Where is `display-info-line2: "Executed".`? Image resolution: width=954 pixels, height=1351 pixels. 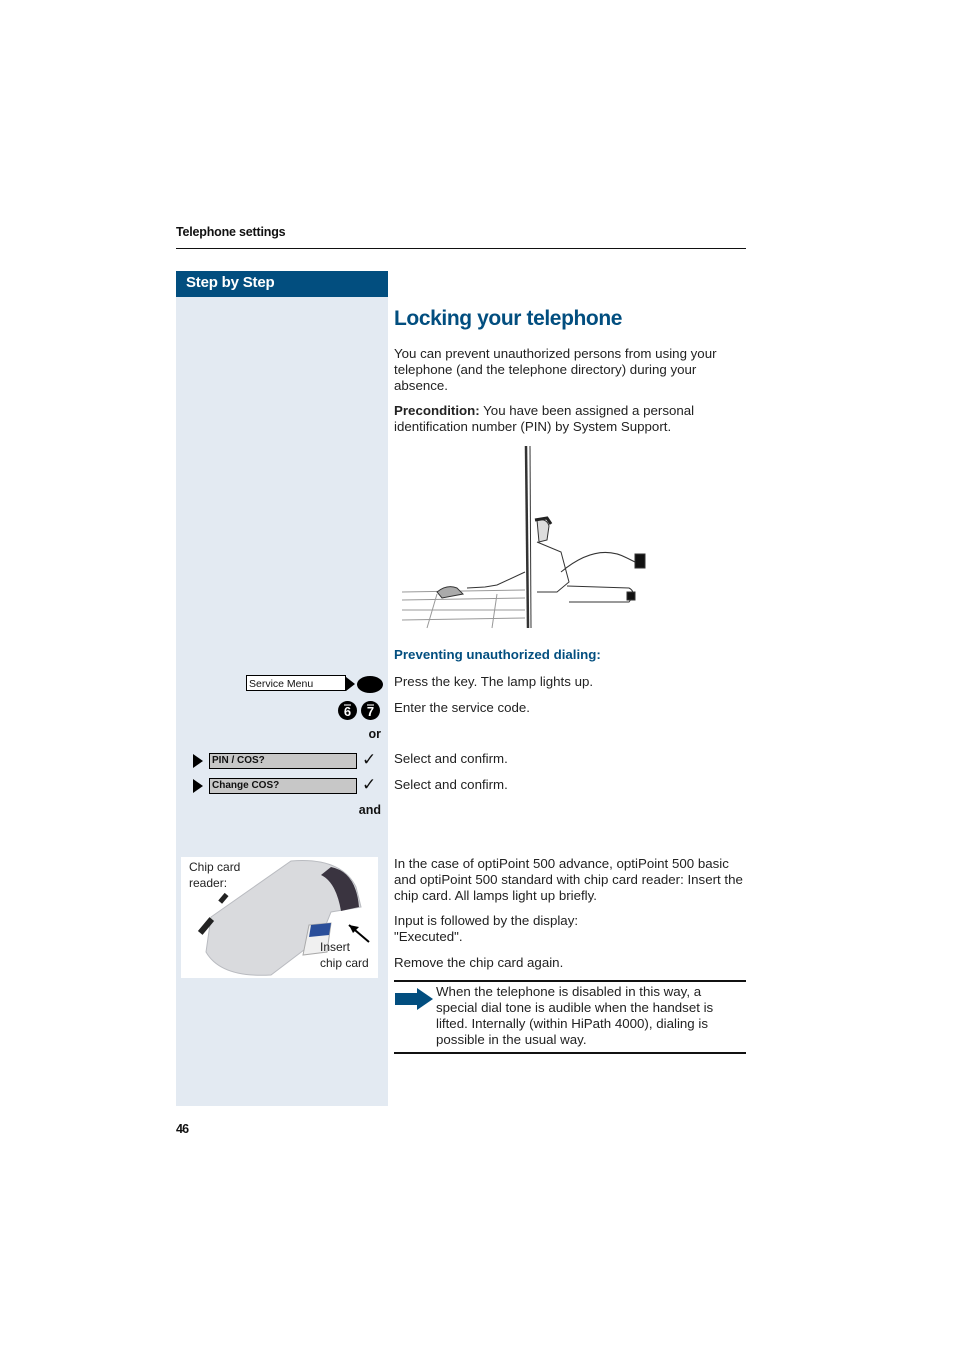
display-info-line2: "Executed". is located at coordinates (428, 936).